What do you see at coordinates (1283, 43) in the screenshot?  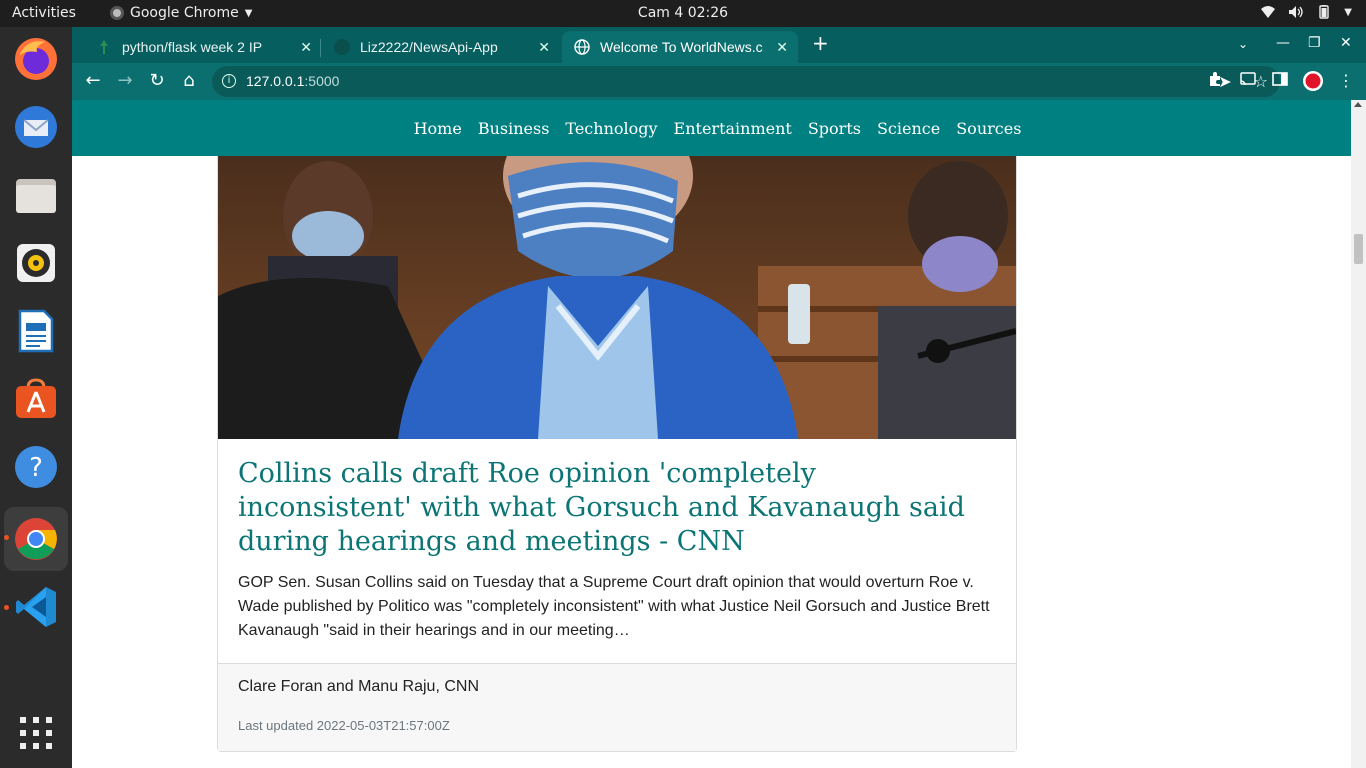 I see `minimize-button: —` at bounding box center [1283, 43].